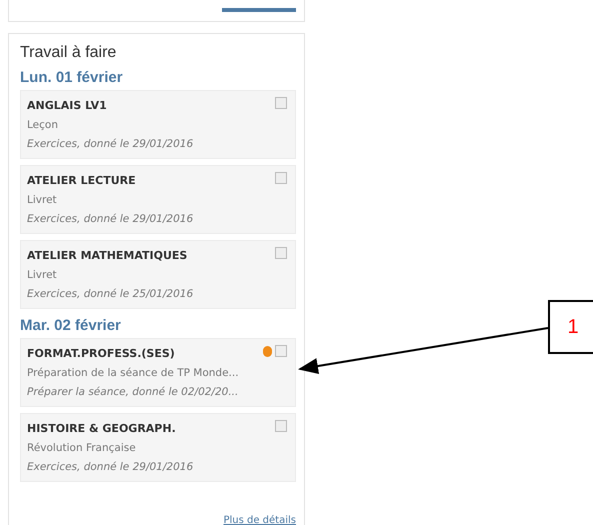 This screenshot has height=525, width=593. What do you see at coordinates (72, 77) in the screenshot?
I see `day-heading: Lun. 01 février` at bounding box center [72, 77].